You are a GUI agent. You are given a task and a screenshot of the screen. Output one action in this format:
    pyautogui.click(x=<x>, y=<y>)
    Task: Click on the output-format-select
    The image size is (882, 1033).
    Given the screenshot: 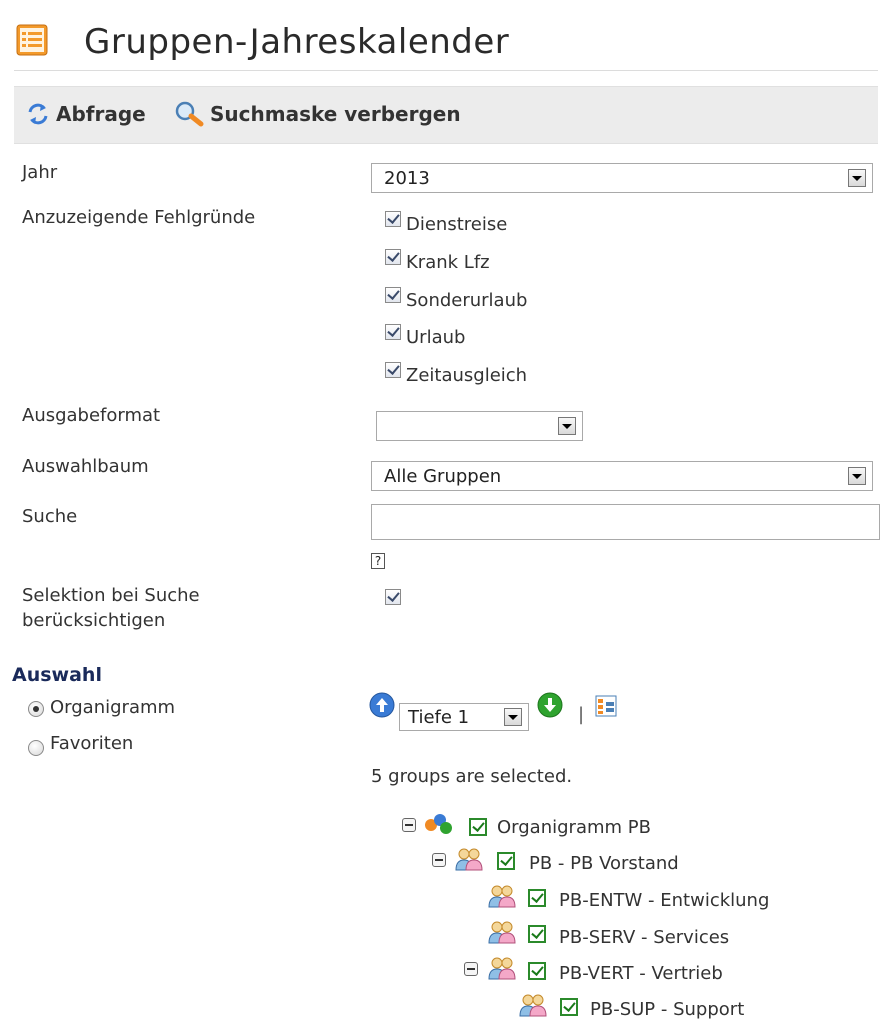 What is the action you would take?
    pyautogui.click(x=479, y=426)
    